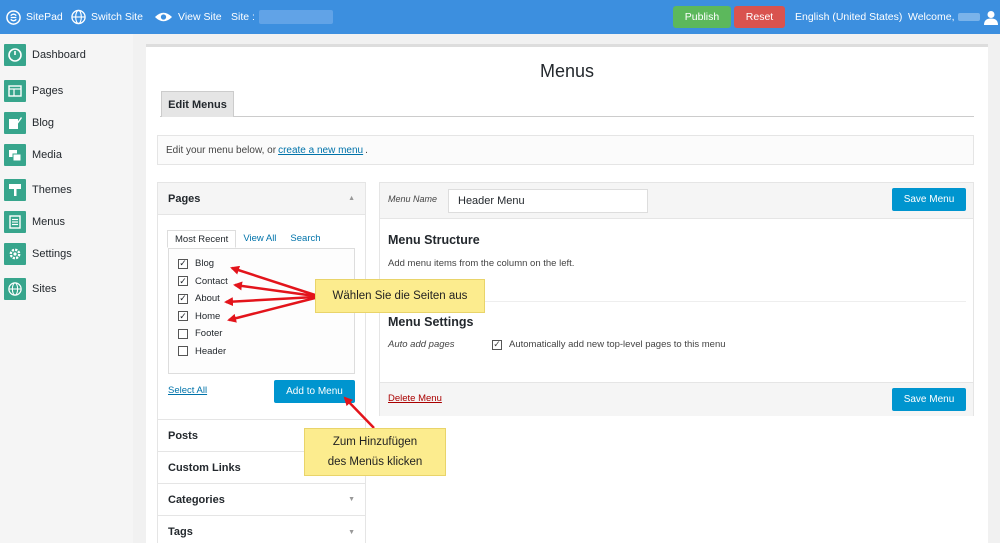  I want to click on callout-add-to-menu: Zum Hinzufügen des Menüs klicken, so click(375, 452).